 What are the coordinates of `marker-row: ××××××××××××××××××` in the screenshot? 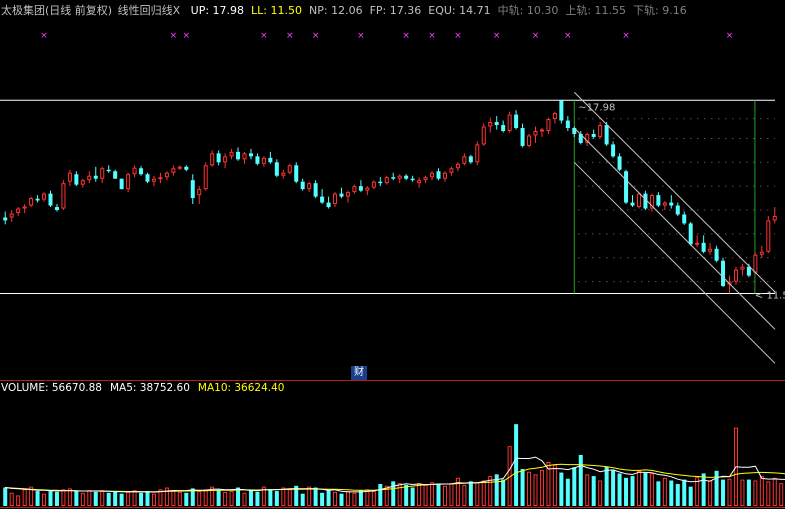 It's located at (386, 36).